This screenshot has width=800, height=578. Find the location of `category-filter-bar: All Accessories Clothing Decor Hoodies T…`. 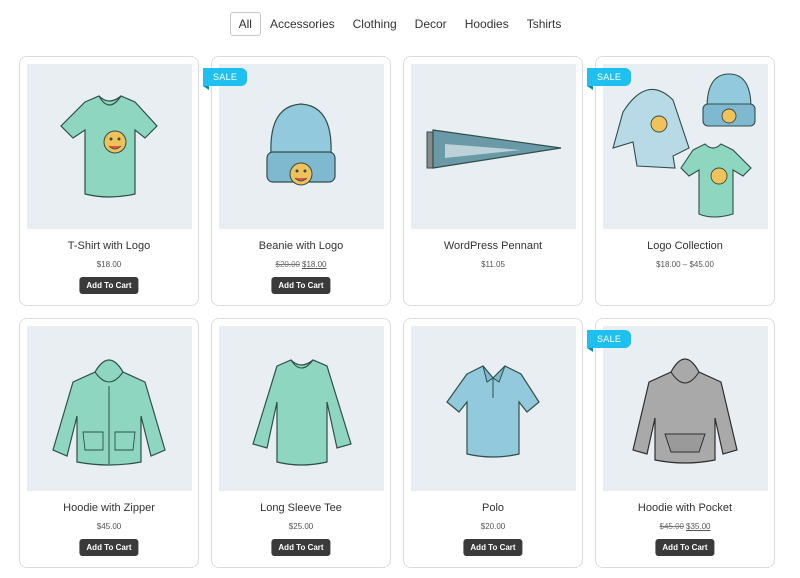

category-filter-bar: All Accessories Clothing Decor Hoodies T… is located at coordinates (400, 24).